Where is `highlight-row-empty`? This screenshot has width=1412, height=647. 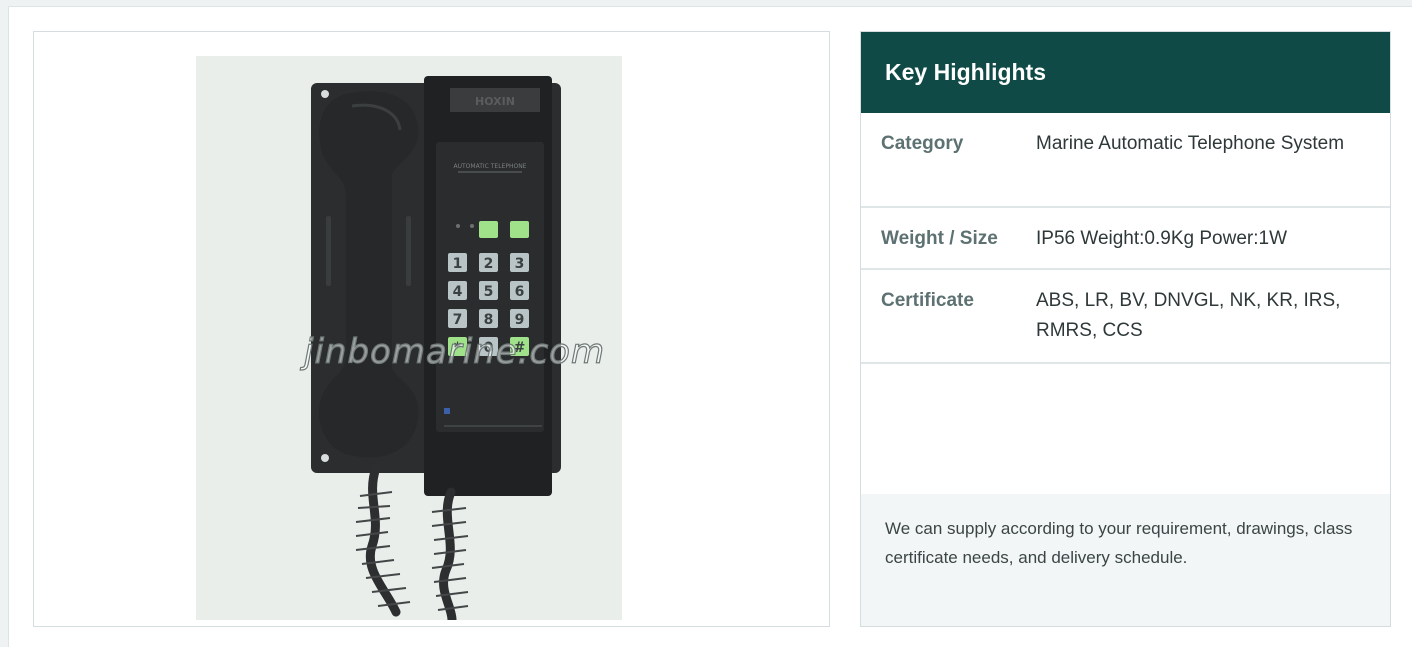
highlight-row-empty is located at coordinates (1125, 430).